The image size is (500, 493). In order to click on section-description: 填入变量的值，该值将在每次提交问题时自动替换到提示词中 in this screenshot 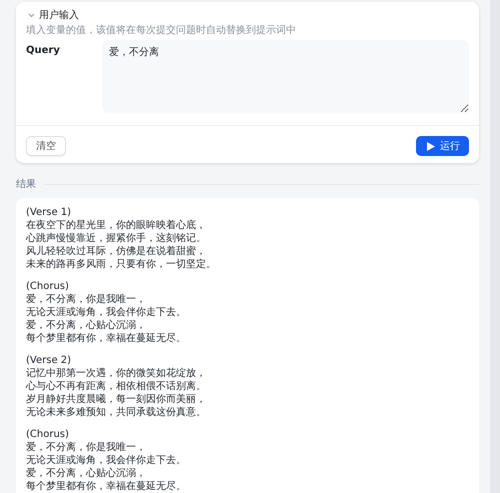, I will do `click(161, 30)`.